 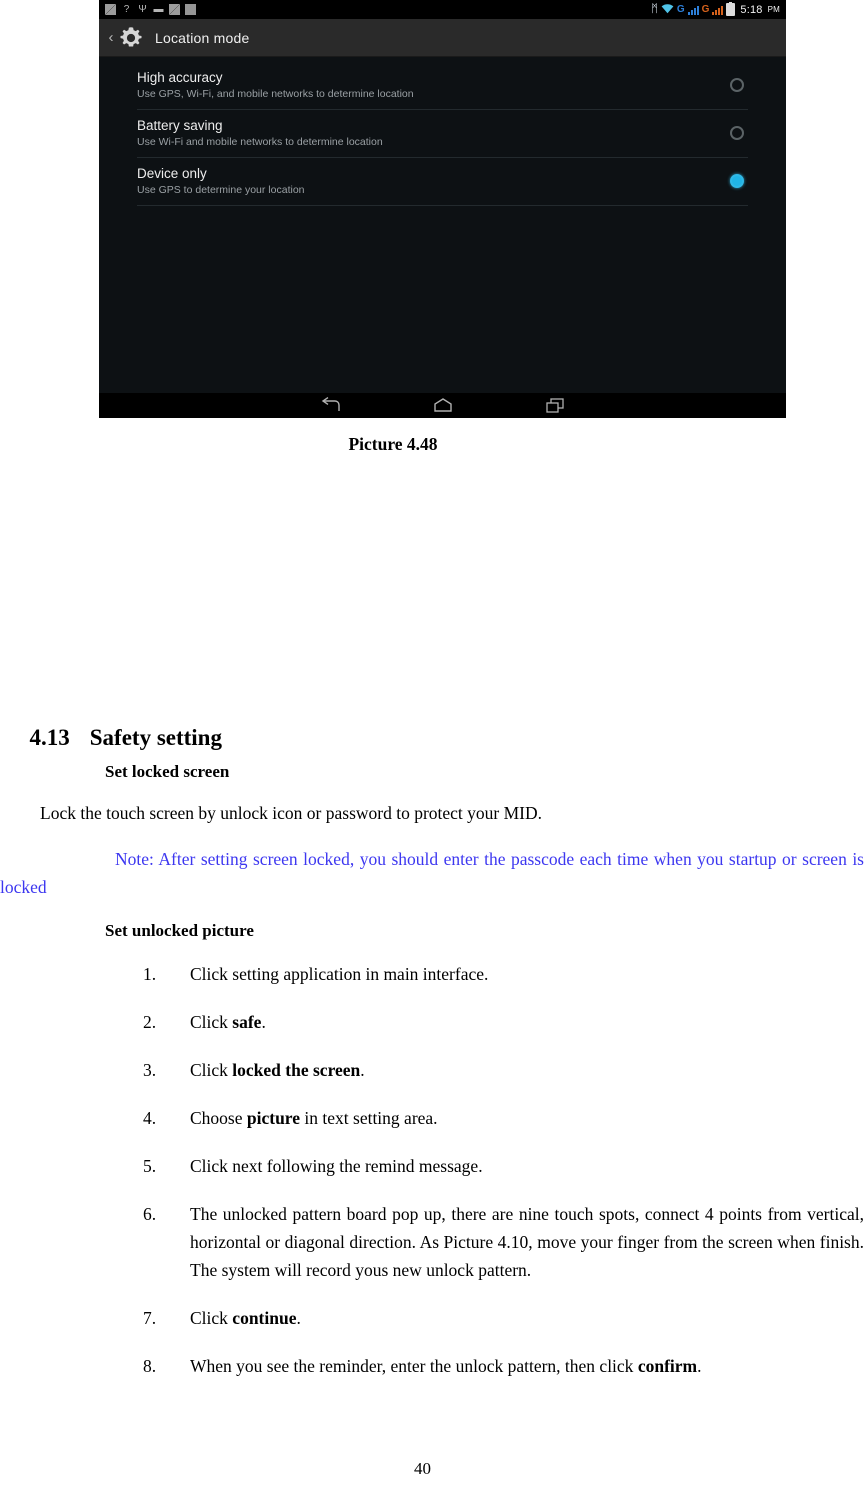 I want to click on recent-apps-nav-icon, so click(x=555, y=406).